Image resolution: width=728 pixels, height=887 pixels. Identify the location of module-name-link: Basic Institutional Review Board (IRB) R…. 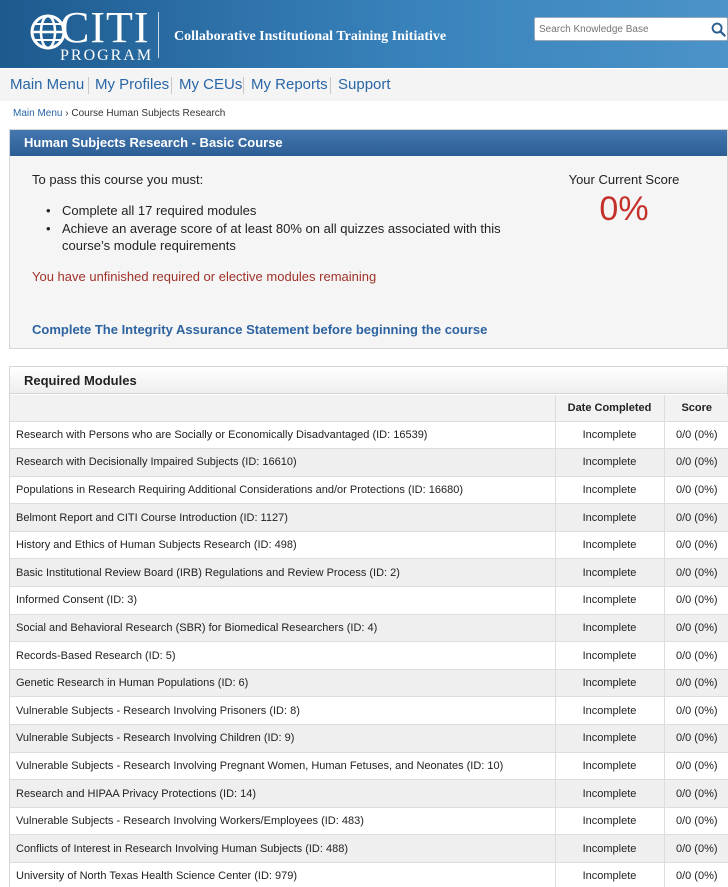
(282, 573).